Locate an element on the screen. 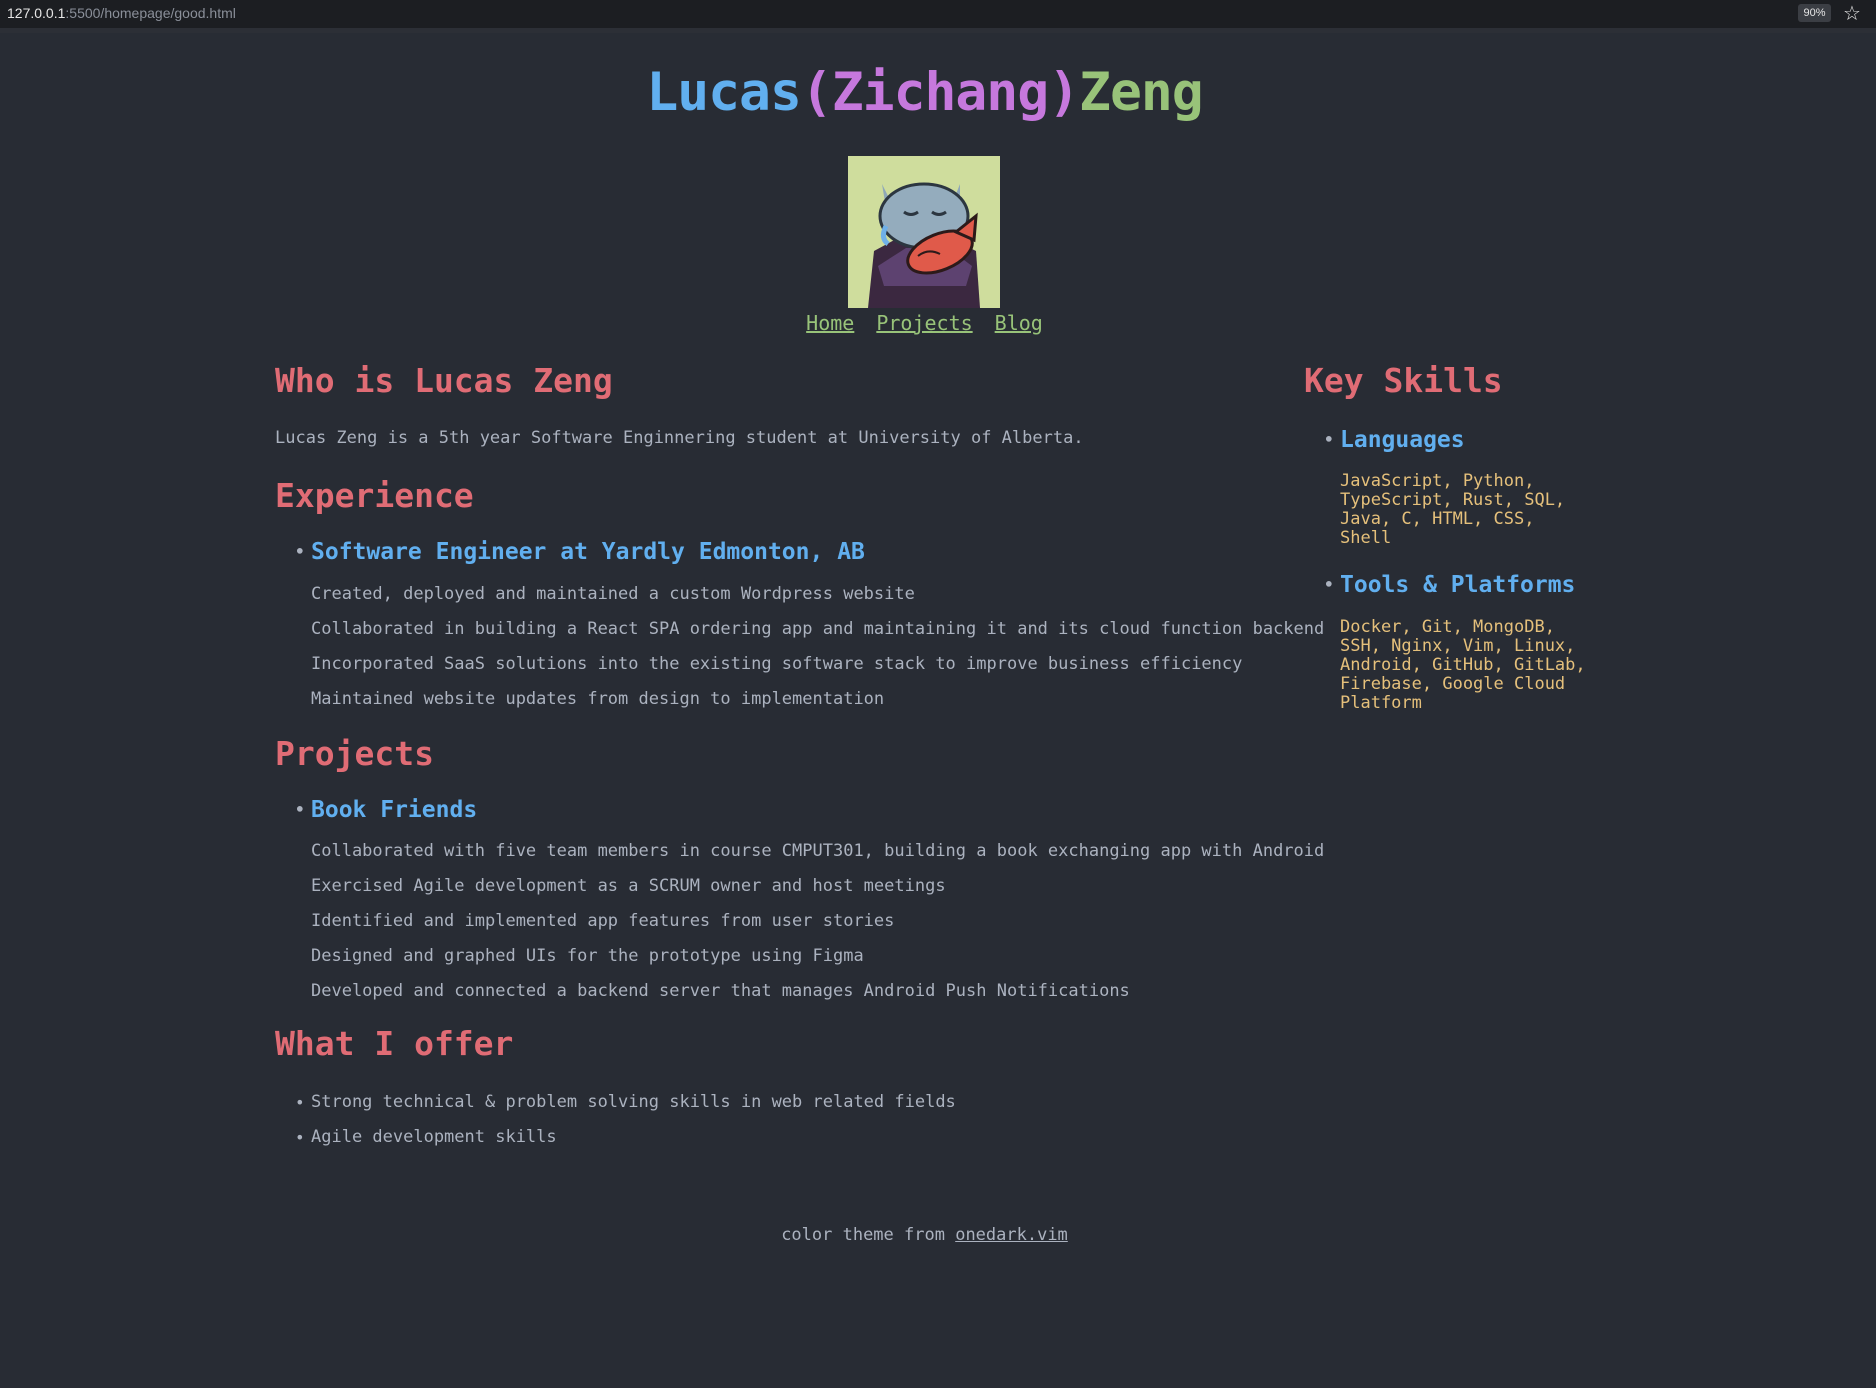 The width and height of the screenshot is (1876, 1388). title-last-name: Zeng is located at coordinates (1141, 92).